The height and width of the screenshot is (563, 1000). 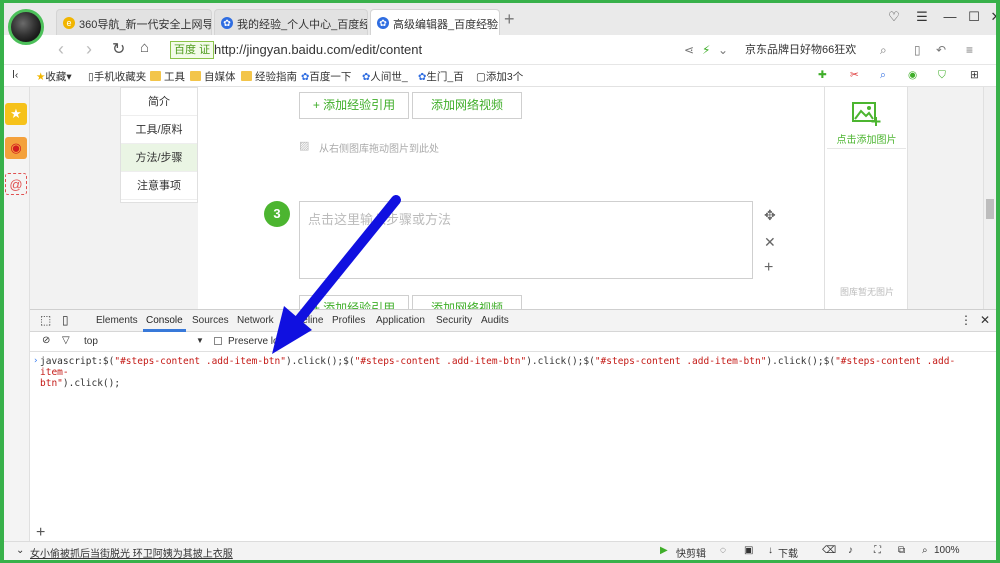 I want to click on bookmark-media: 自媒体, so click(x=213, y=76).